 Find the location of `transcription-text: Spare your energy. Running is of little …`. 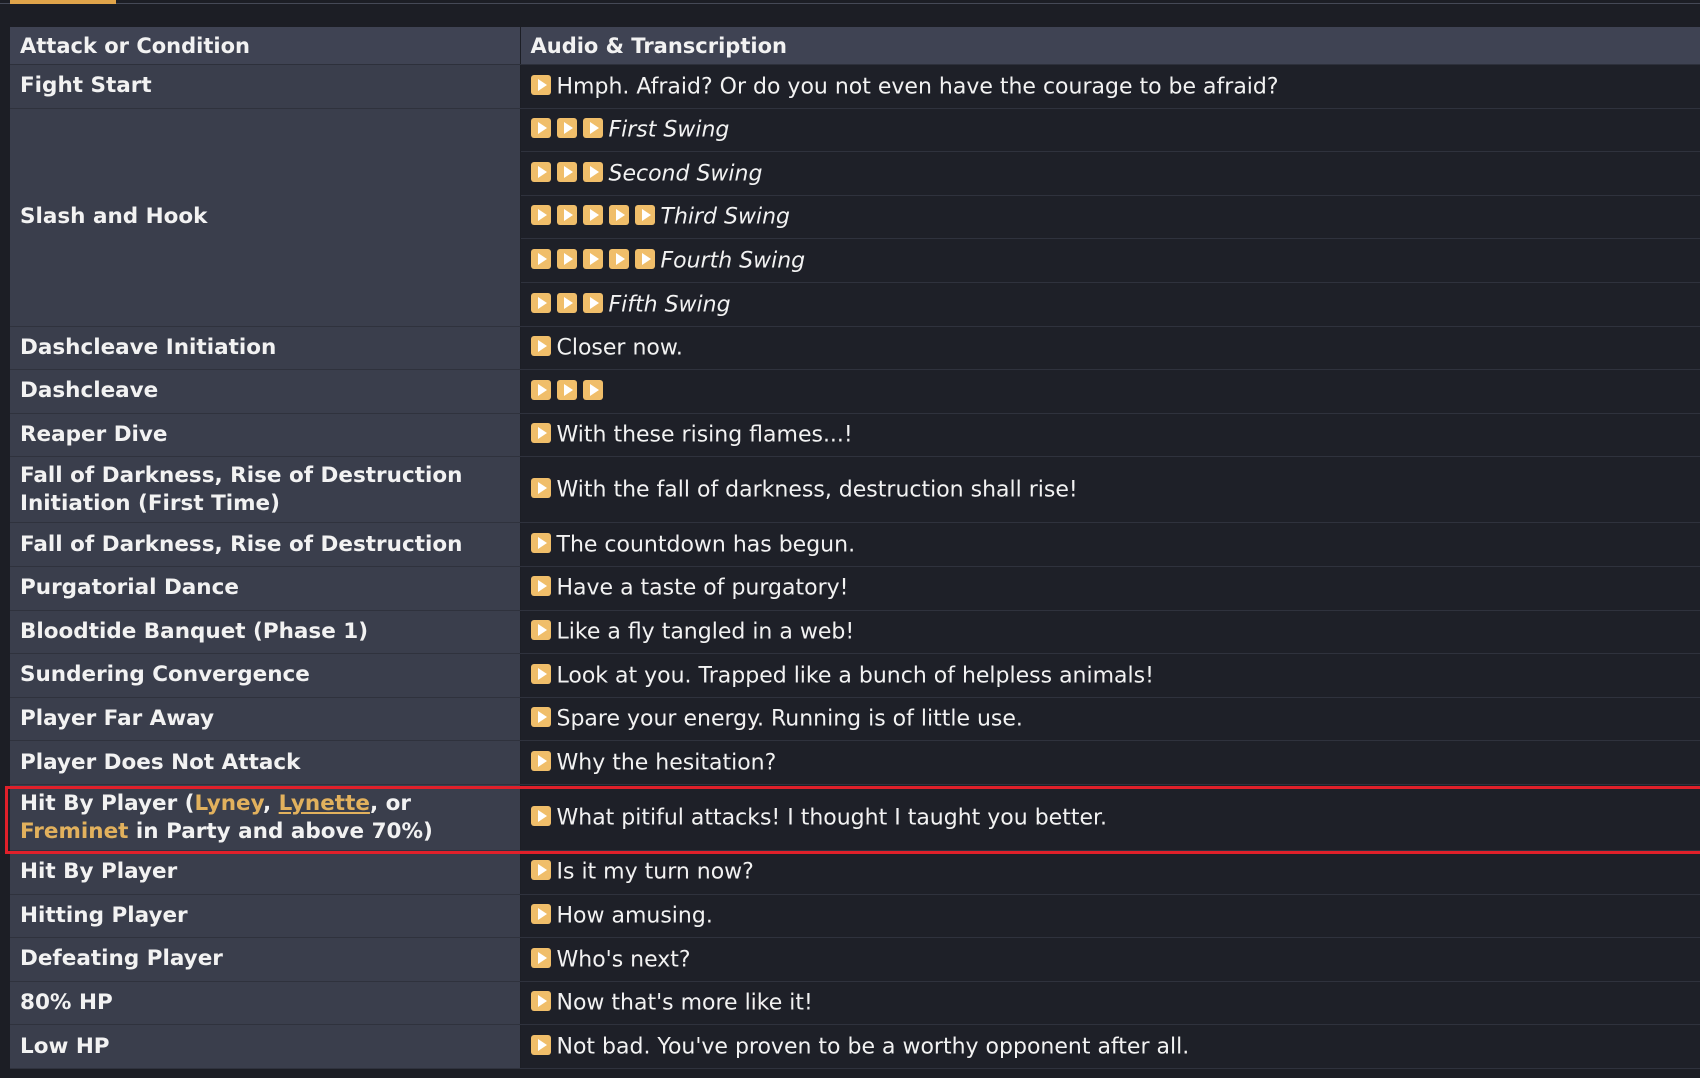

transcription-text: Spare your energy. Running is of little … is located at coordinates (789, 719).